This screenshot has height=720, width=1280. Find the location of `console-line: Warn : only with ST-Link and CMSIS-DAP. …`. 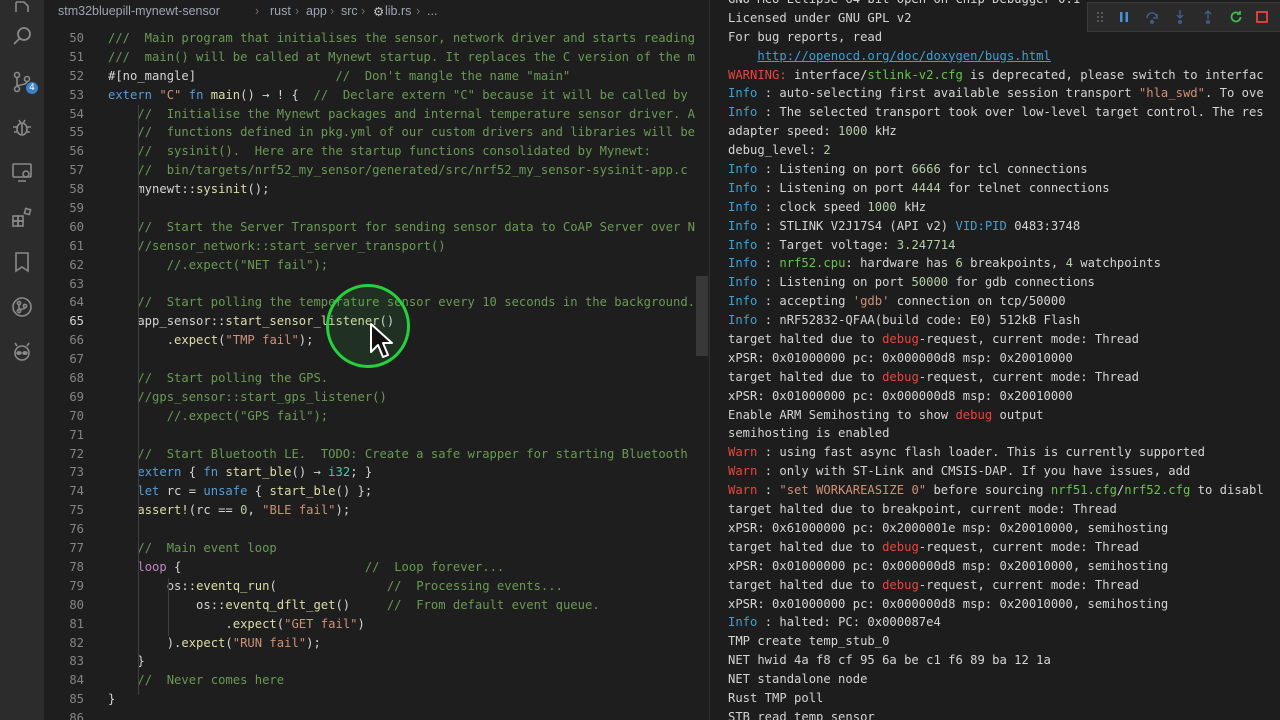

console-line: Warn : only with ST-Link and CMSIS-DAP. … is located at coordinates (959, 471).